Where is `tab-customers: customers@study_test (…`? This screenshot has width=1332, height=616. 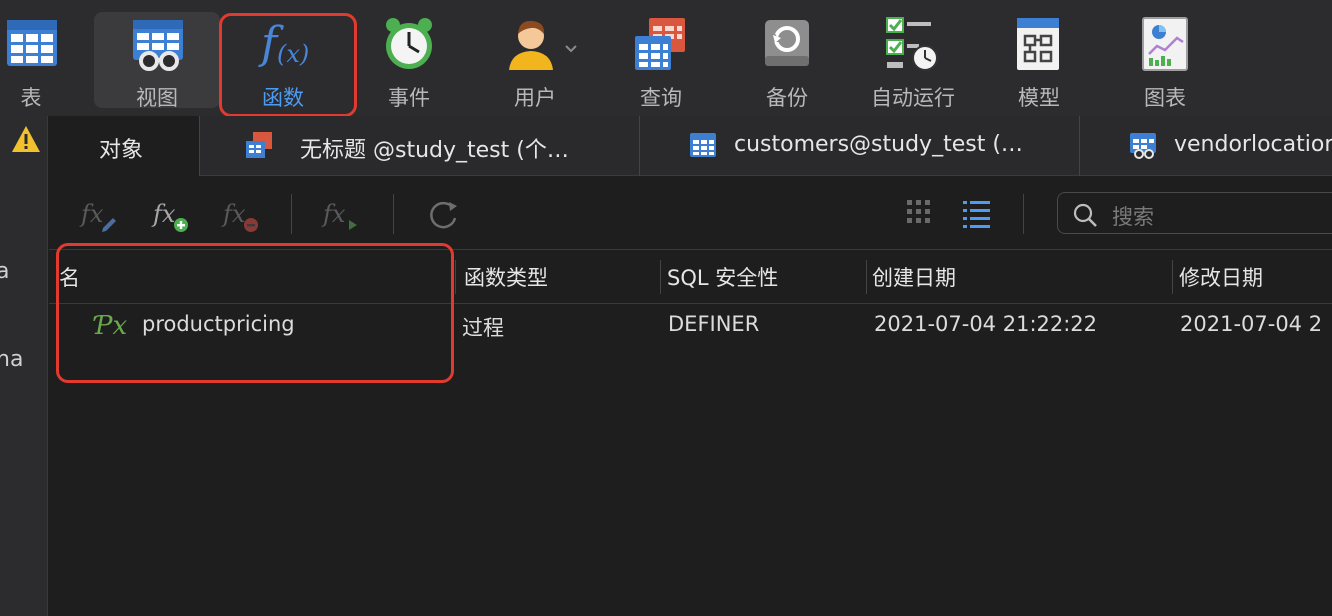
tab-customers: customers@study_test (… is located at coordinates (860, 146).